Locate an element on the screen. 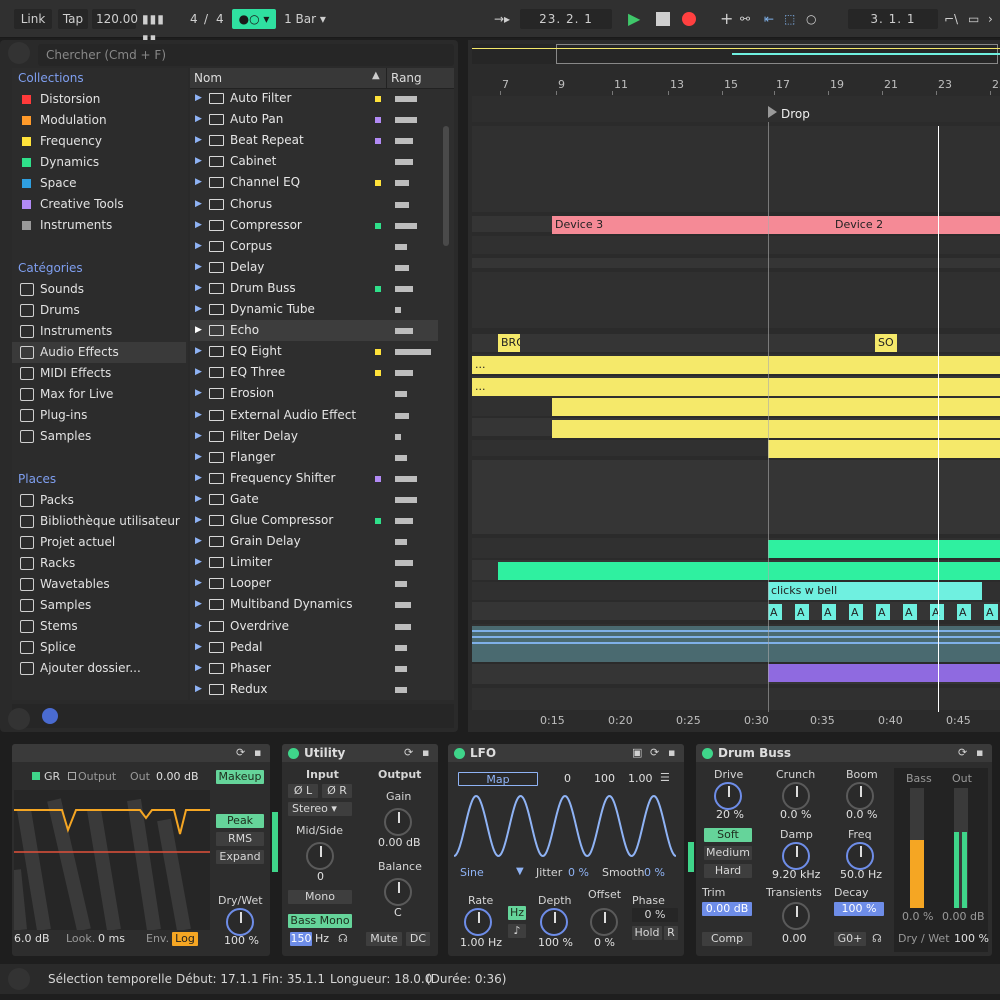 This screenshot has height=1000, width=1000. overview-bar is located at coordinates (736, 54).